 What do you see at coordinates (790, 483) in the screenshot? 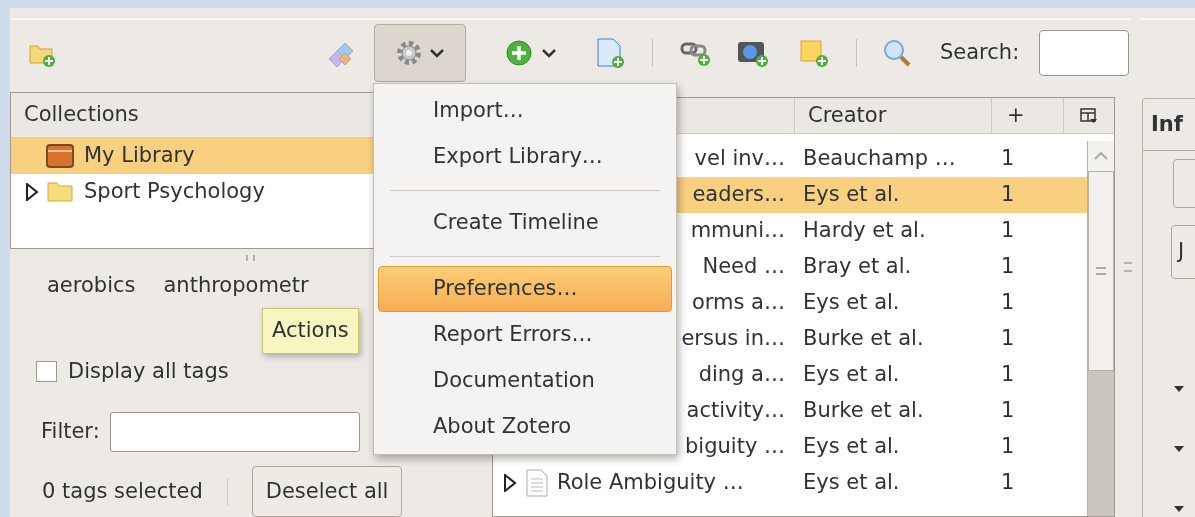
I see `item-row: Role Ambiguity … Eys et al. 1` at bounding box center [790, 483].